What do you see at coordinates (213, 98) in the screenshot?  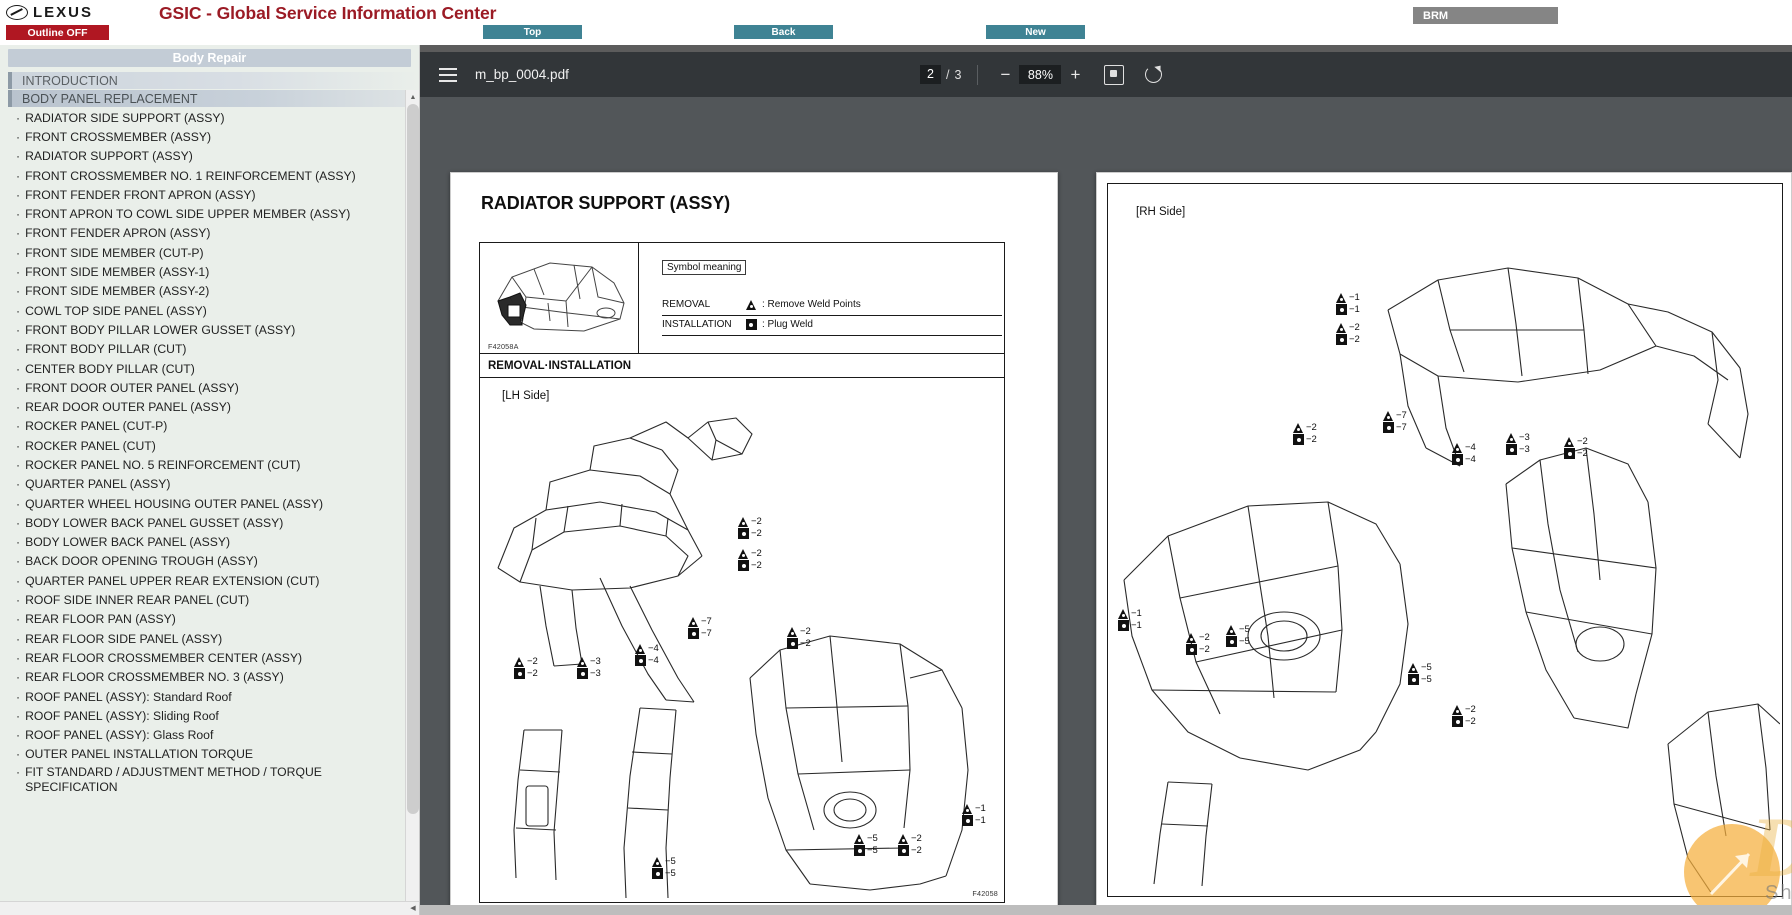 I see `sidebar-section-body-panel-replacement: BODY PANEL REPLACEMENT` at bounding box center [213, 98].